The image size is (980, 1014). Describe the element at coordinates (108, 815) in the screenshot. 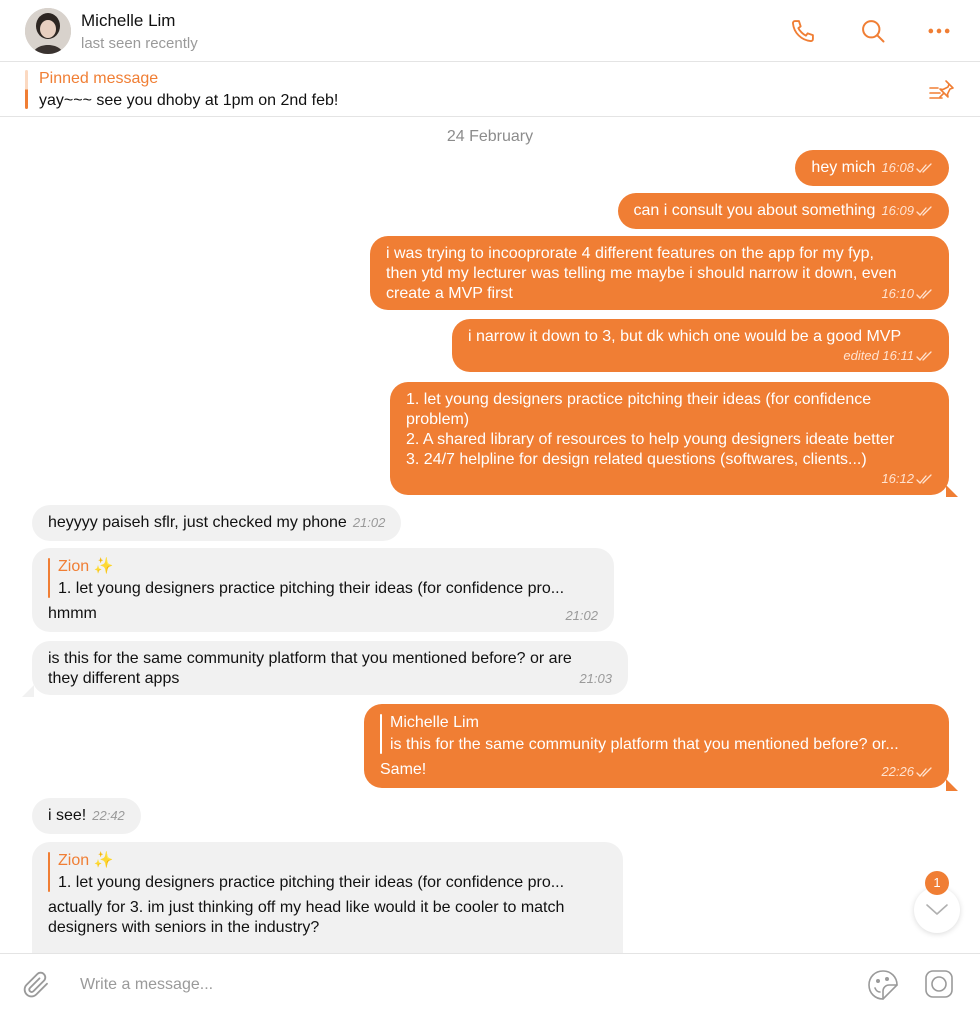

I see `message-time: 22:42` at that location.